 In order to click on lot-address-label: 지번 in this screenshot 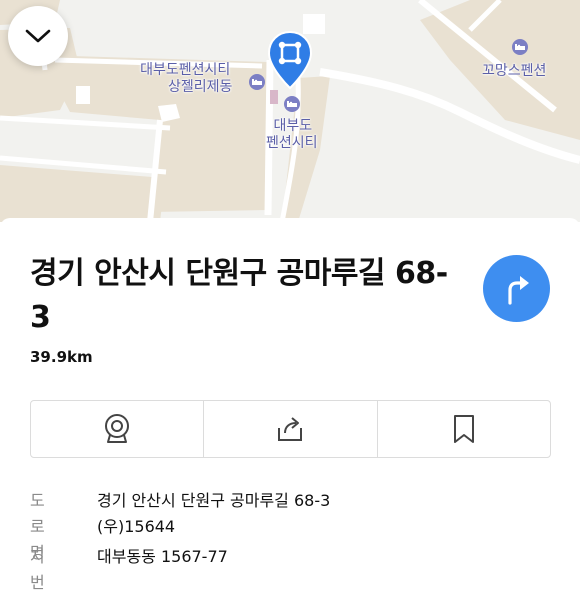, I will do `click(37, 569)`.